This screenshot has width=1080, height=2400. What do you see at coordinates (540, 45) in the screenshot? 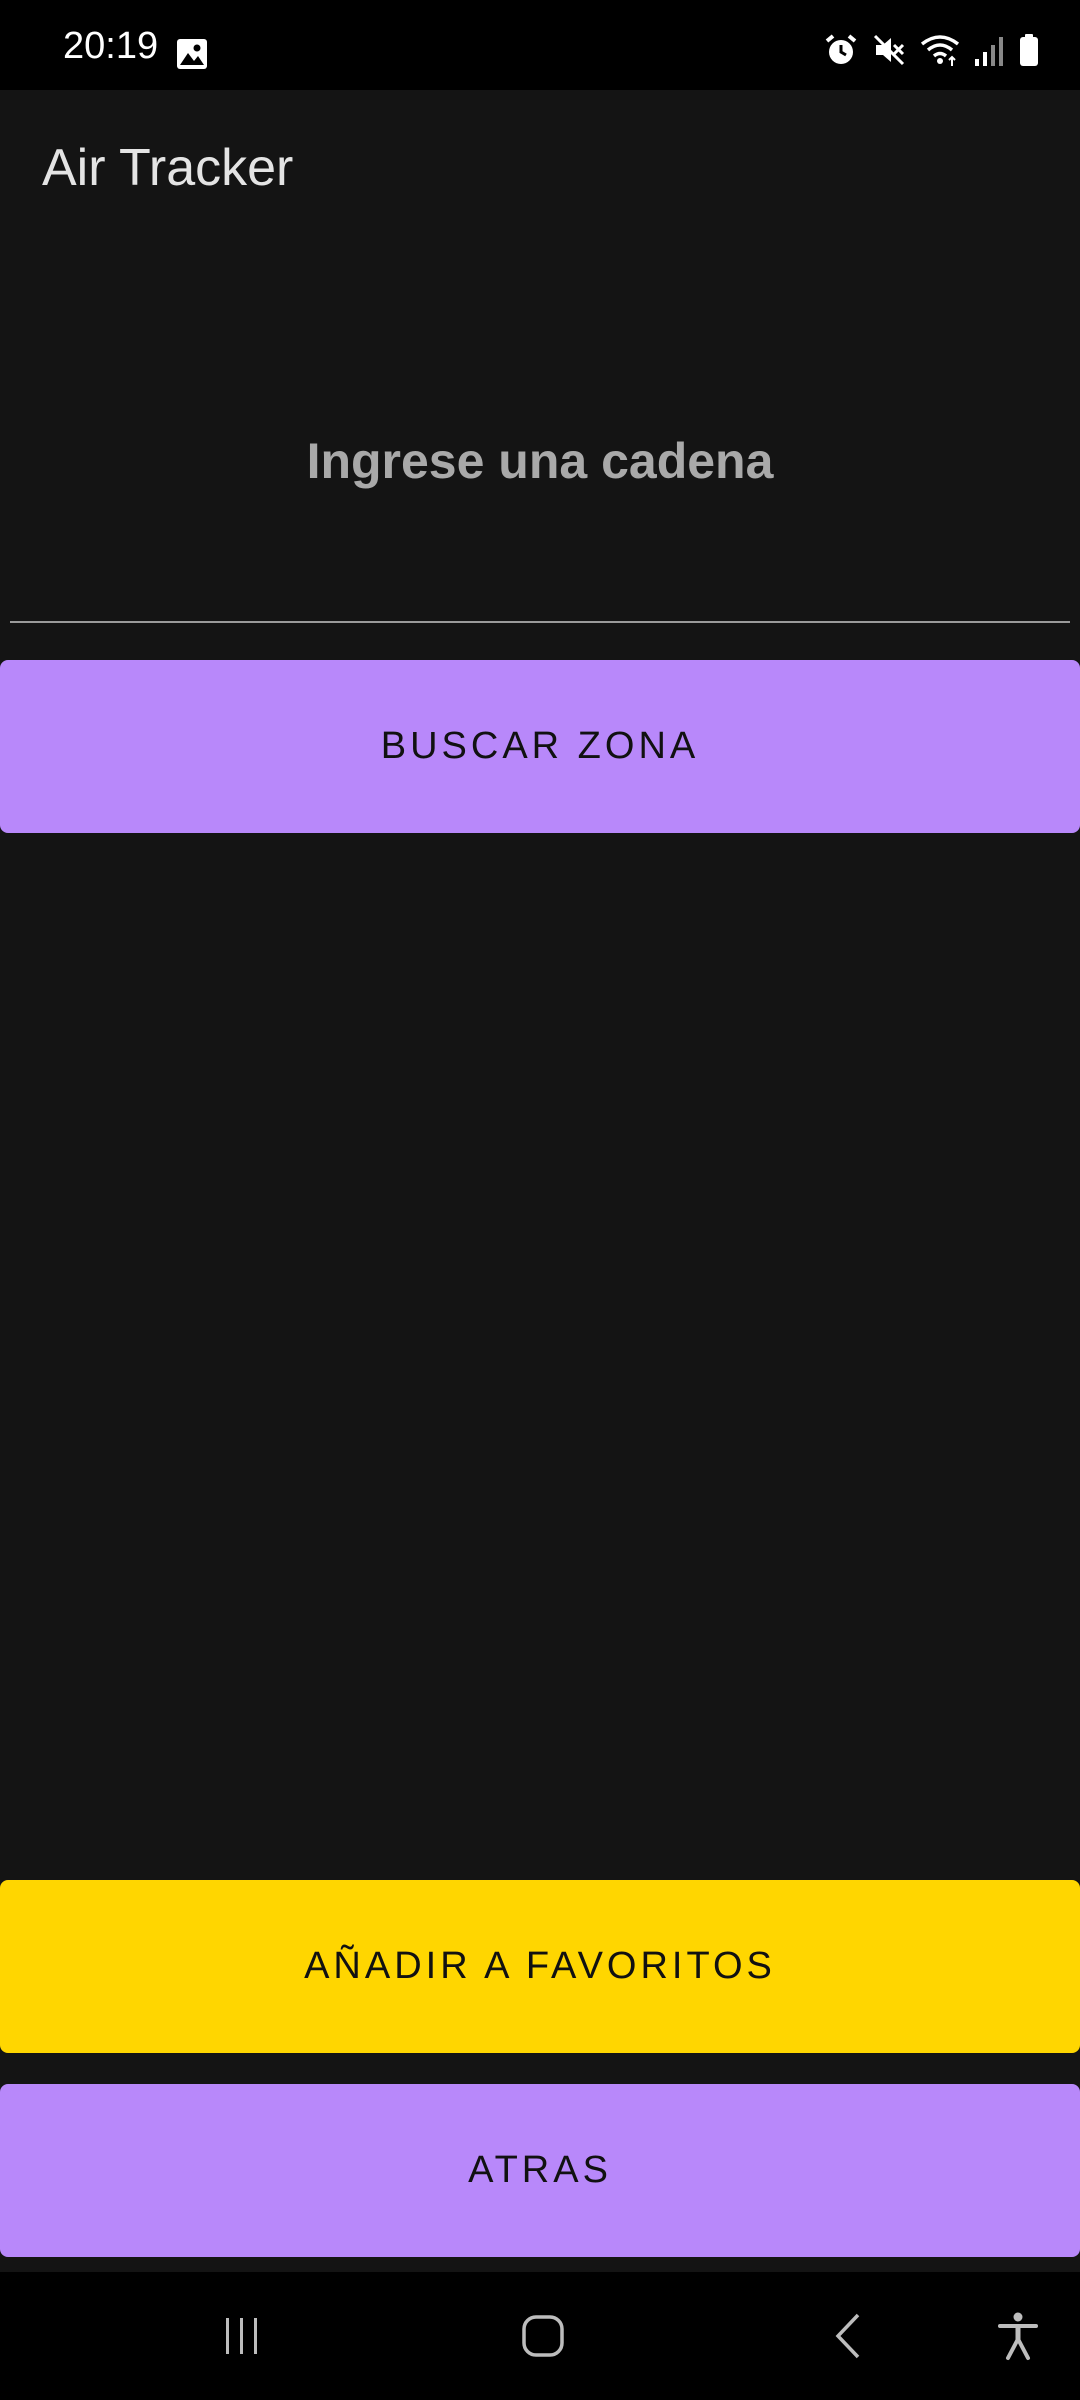
I see `status-bar: 20:19` at bounding box center [540, 45].